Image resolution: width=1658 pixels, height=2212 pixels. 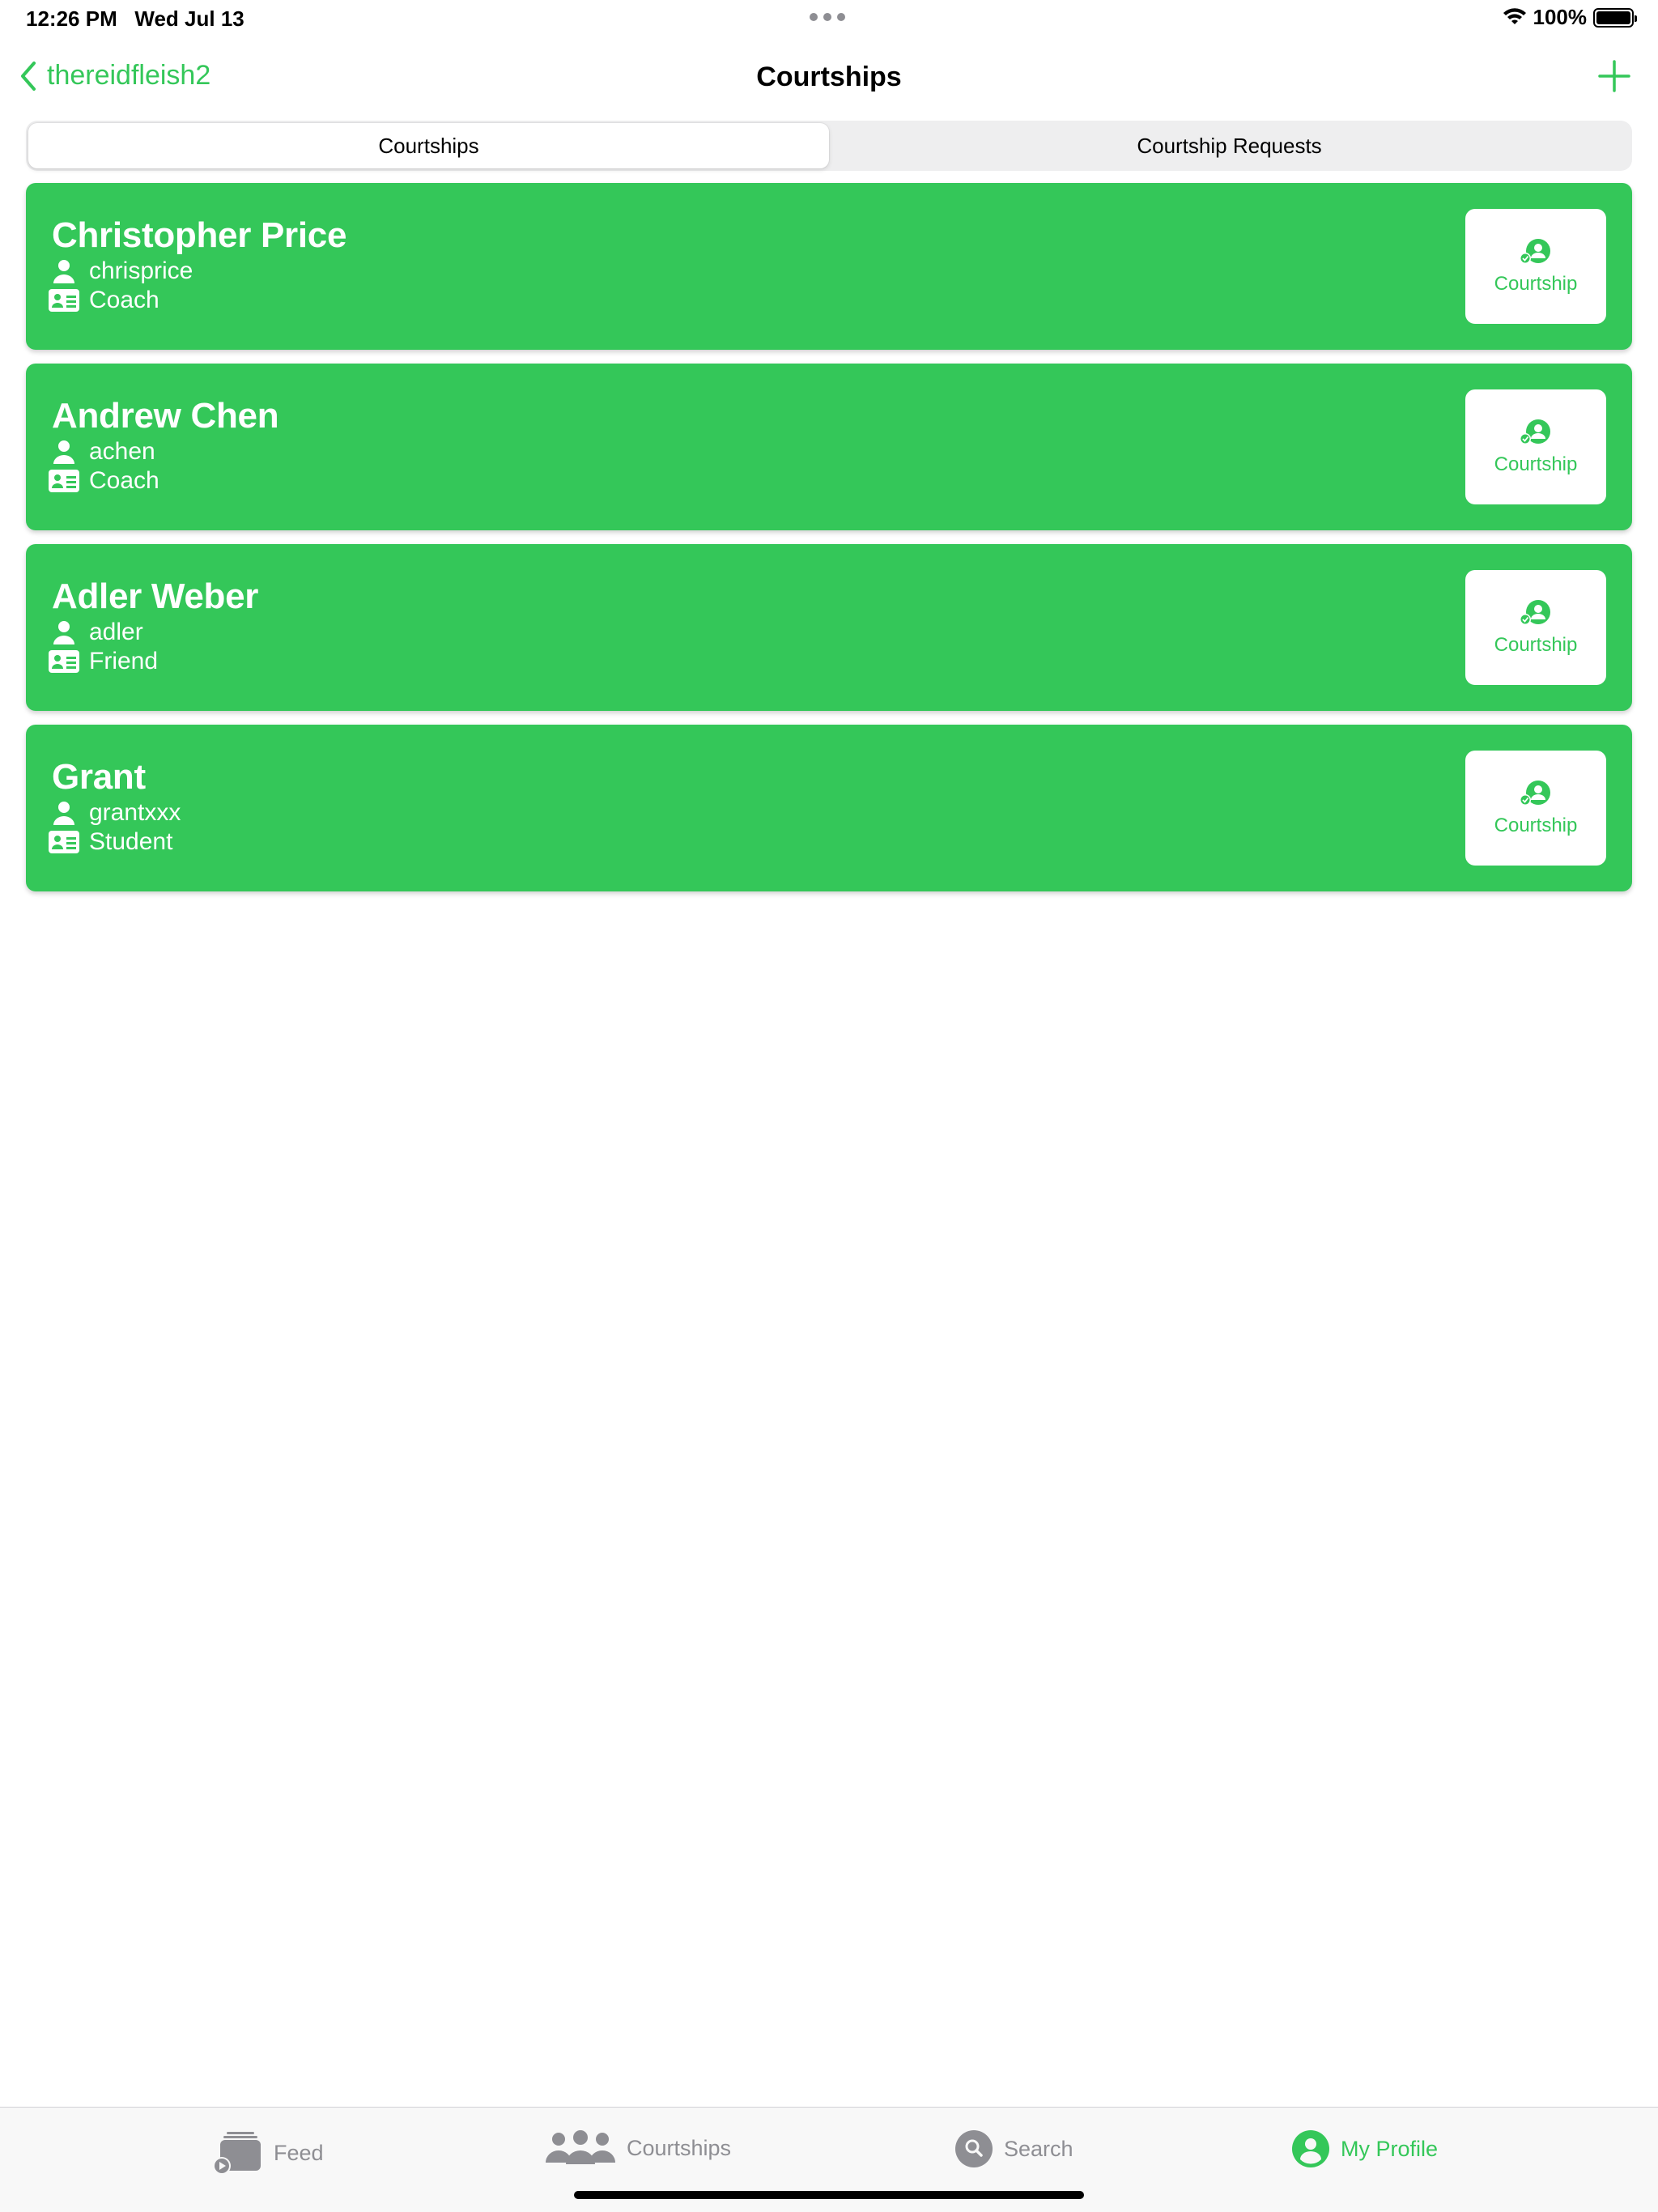 What do you see at coordinates (155, 596) in the screenshot?
I see `person-name: Adler Weber` at bounding box center [155, 596].